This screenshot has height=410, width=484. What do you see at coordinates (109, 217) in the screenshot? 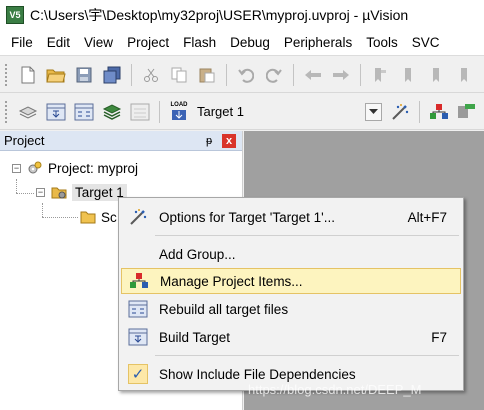
I see `group-node-label: Sc` at bounding box center [109, 217].